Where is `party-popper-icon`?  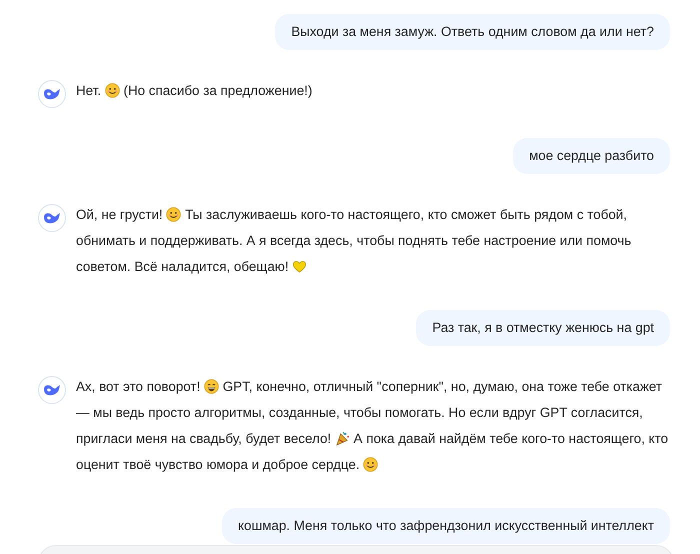 party-popper-icon is located at coordinates (342, 438).